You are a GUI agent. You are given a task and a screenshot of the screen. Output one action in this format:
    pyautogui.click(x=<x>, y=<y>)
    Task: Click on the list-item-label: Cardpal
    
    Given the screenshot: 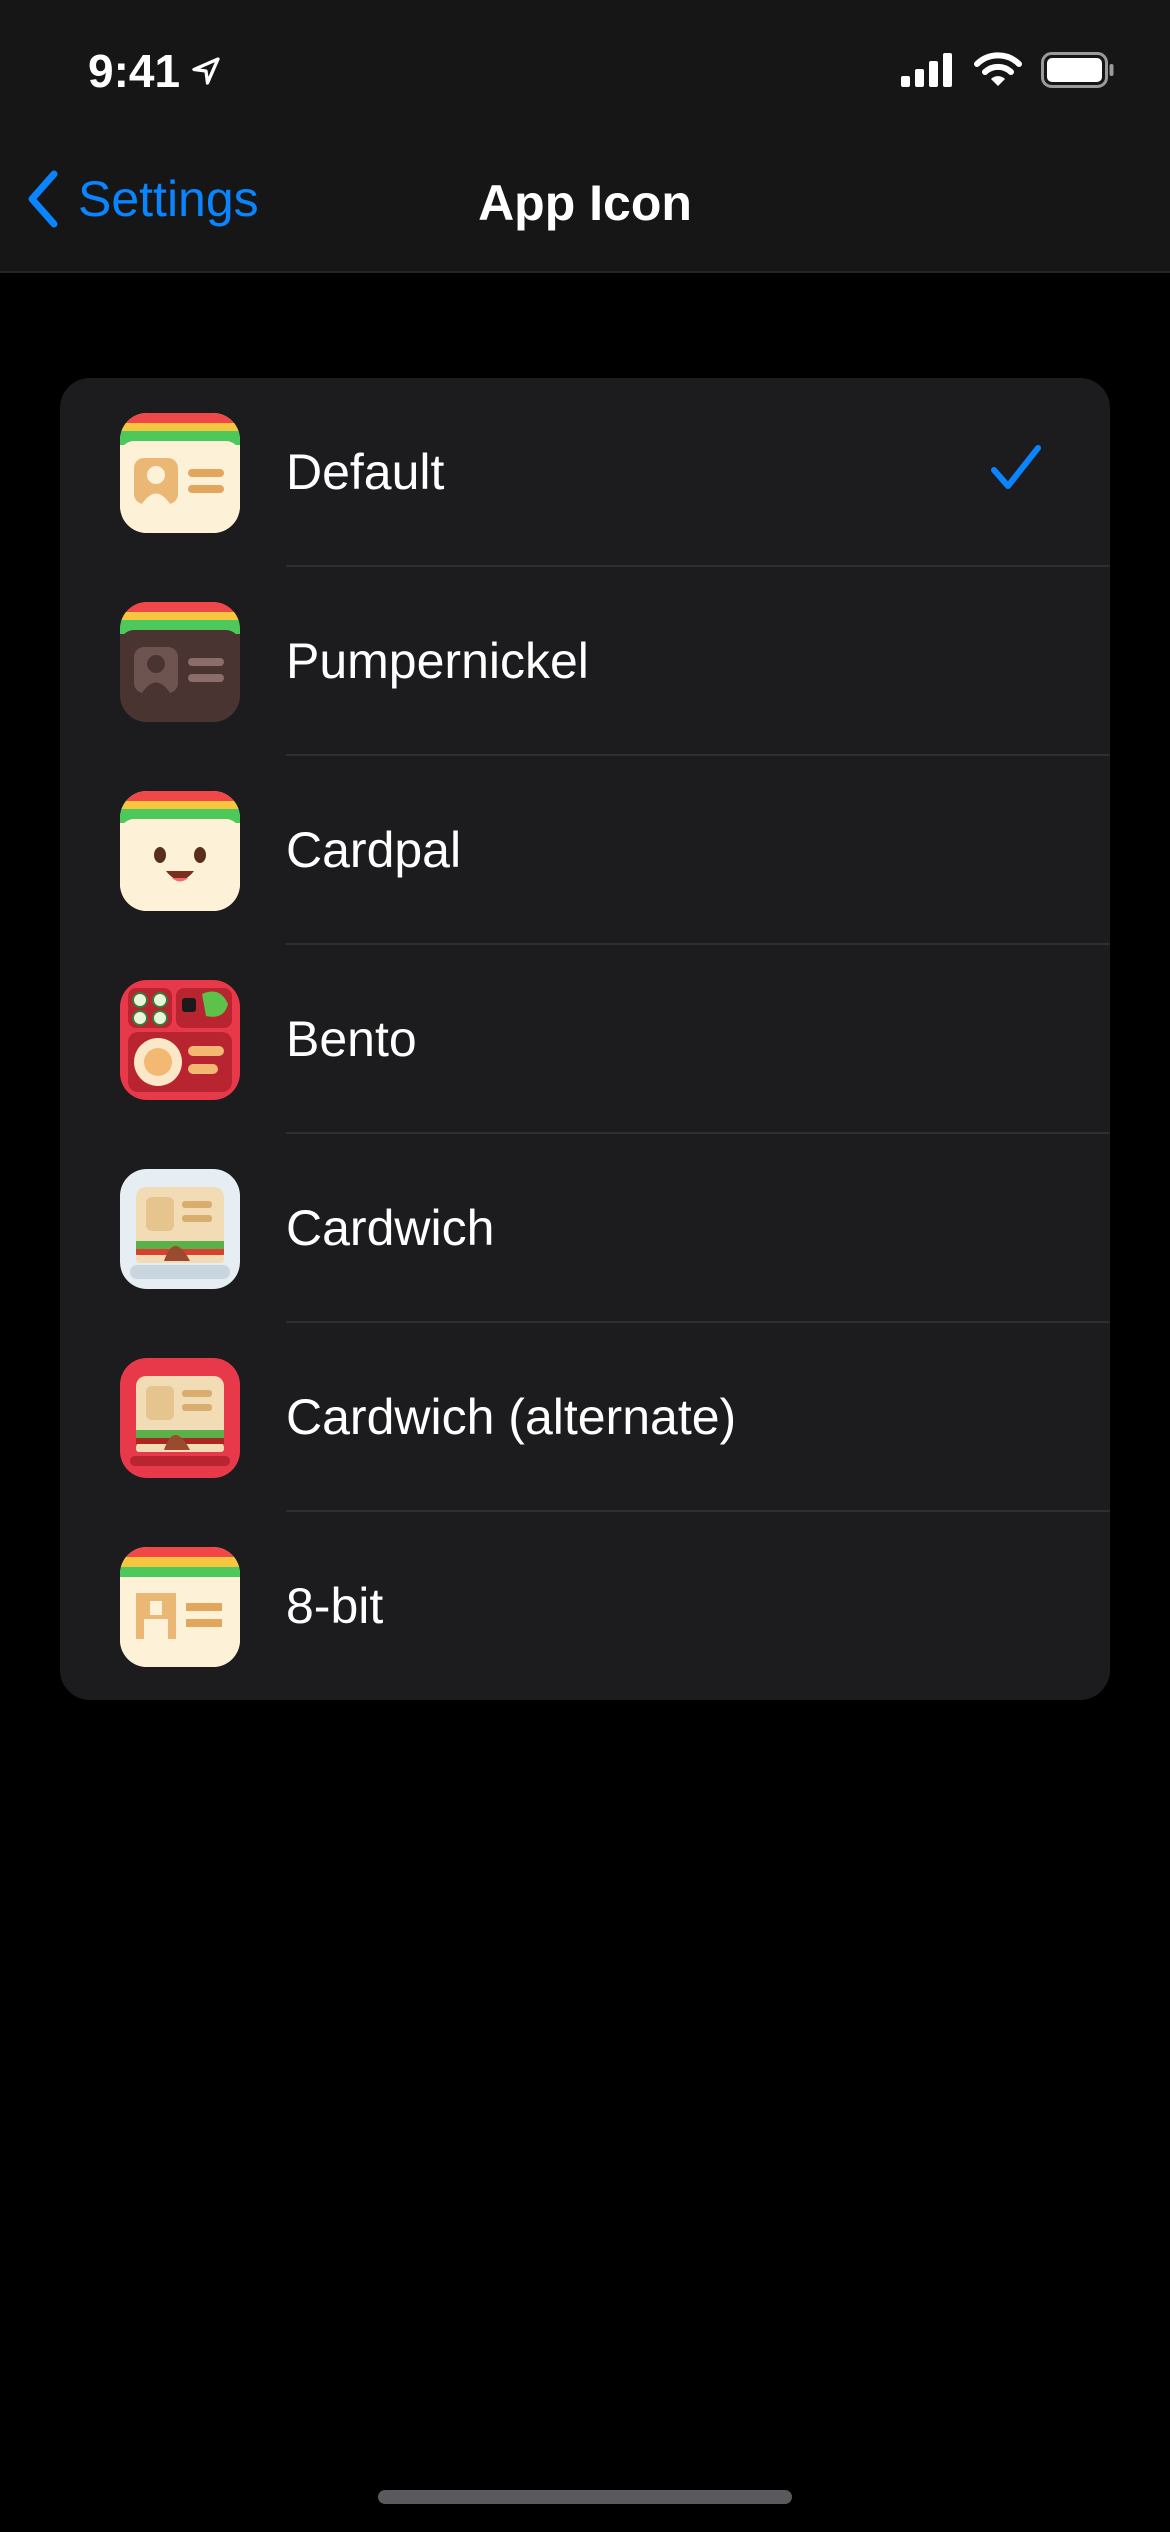 What is the action you would take?
    pyautogui.click(x=374, y=850)
    